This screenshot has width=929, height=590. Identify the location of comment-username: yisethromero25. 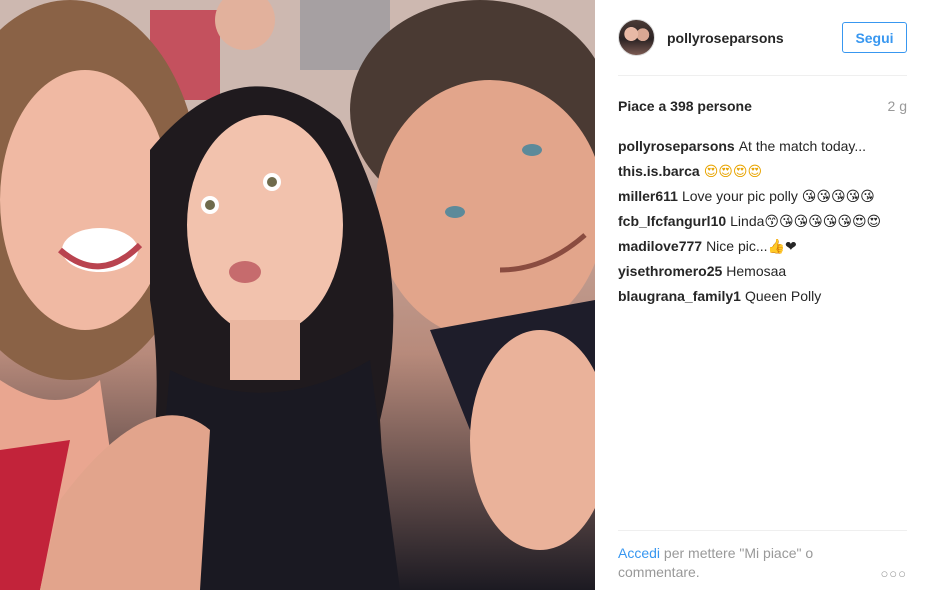
(670, 271).